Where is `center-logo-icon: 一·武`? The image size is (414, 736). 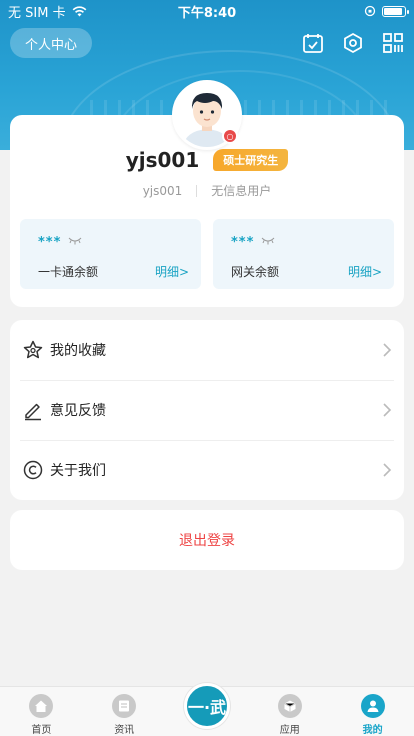
center-logo-icon: 一·武 is located at coordinates (206, 706).